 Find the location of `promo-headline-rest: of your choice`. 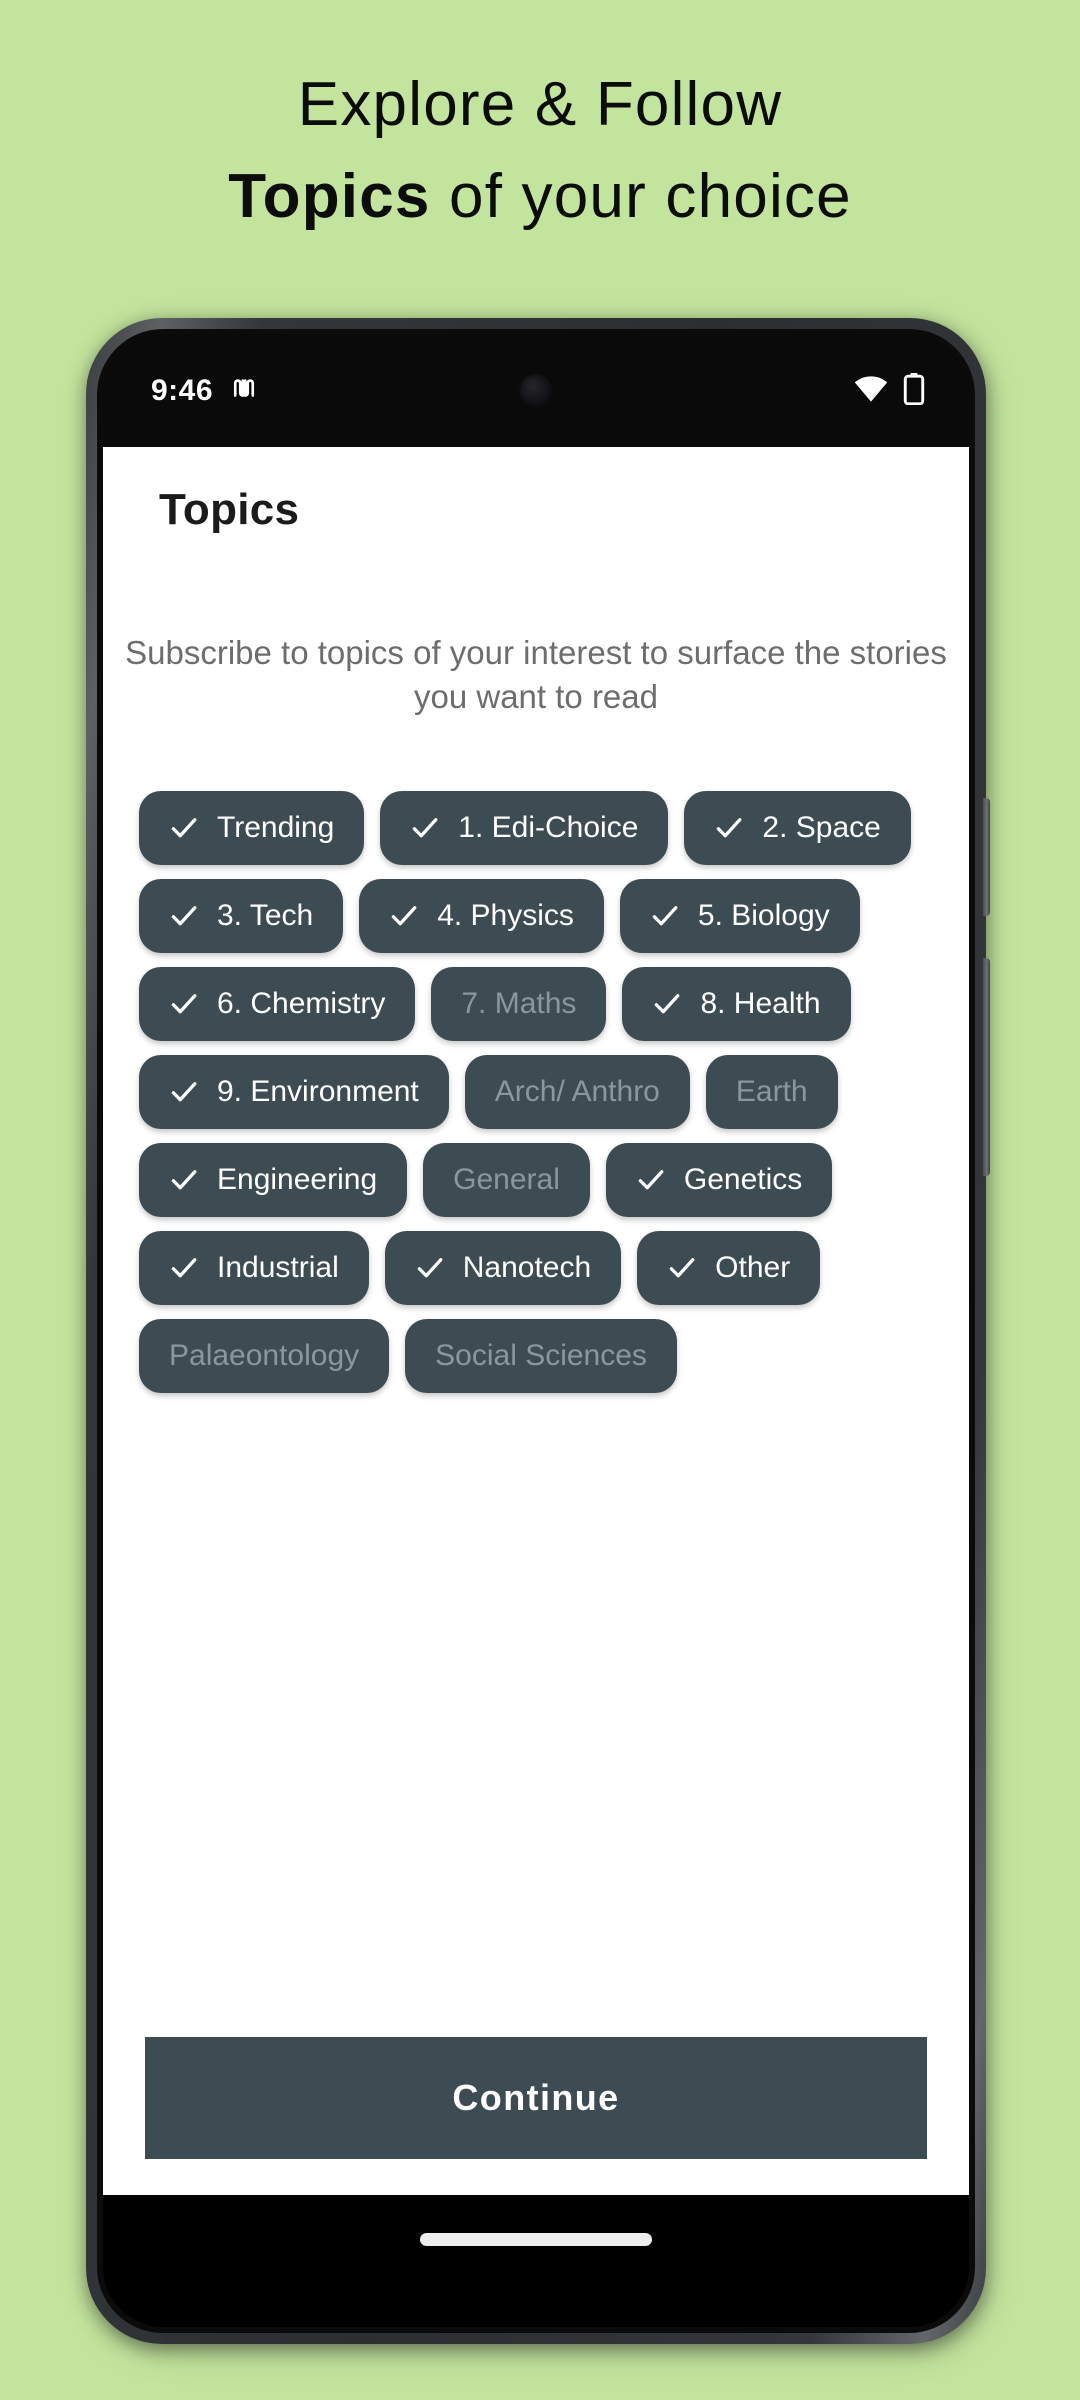

promo-headline-rest: of your choice is located at coordinates (641, 196).